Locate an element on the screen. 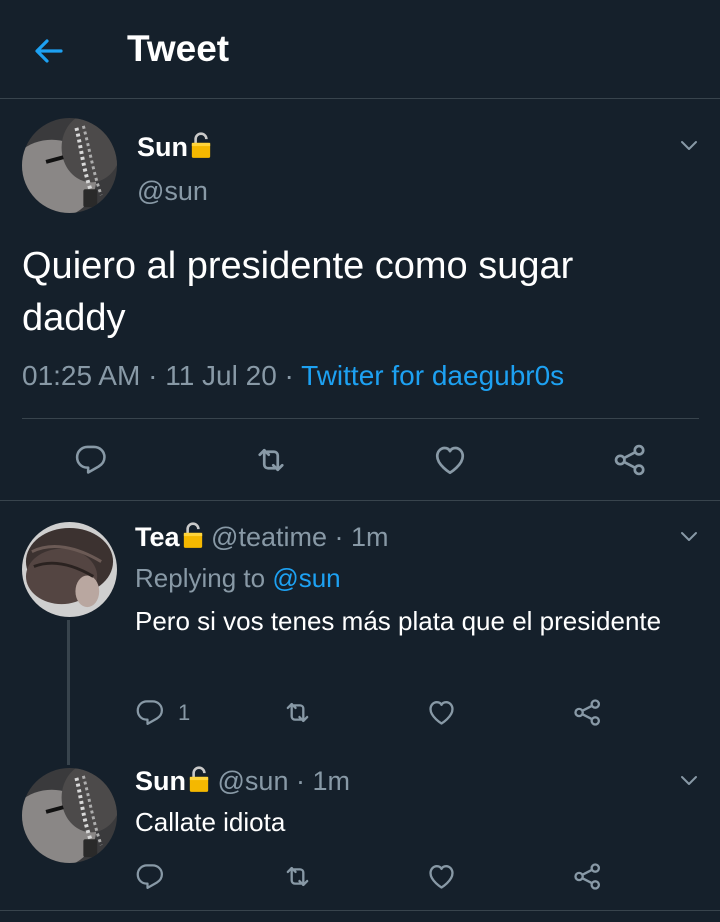 This screenshot has width=720, height=922. tweet-source-link: Twitter for daegubr0s is located at coordinates (432, 375).